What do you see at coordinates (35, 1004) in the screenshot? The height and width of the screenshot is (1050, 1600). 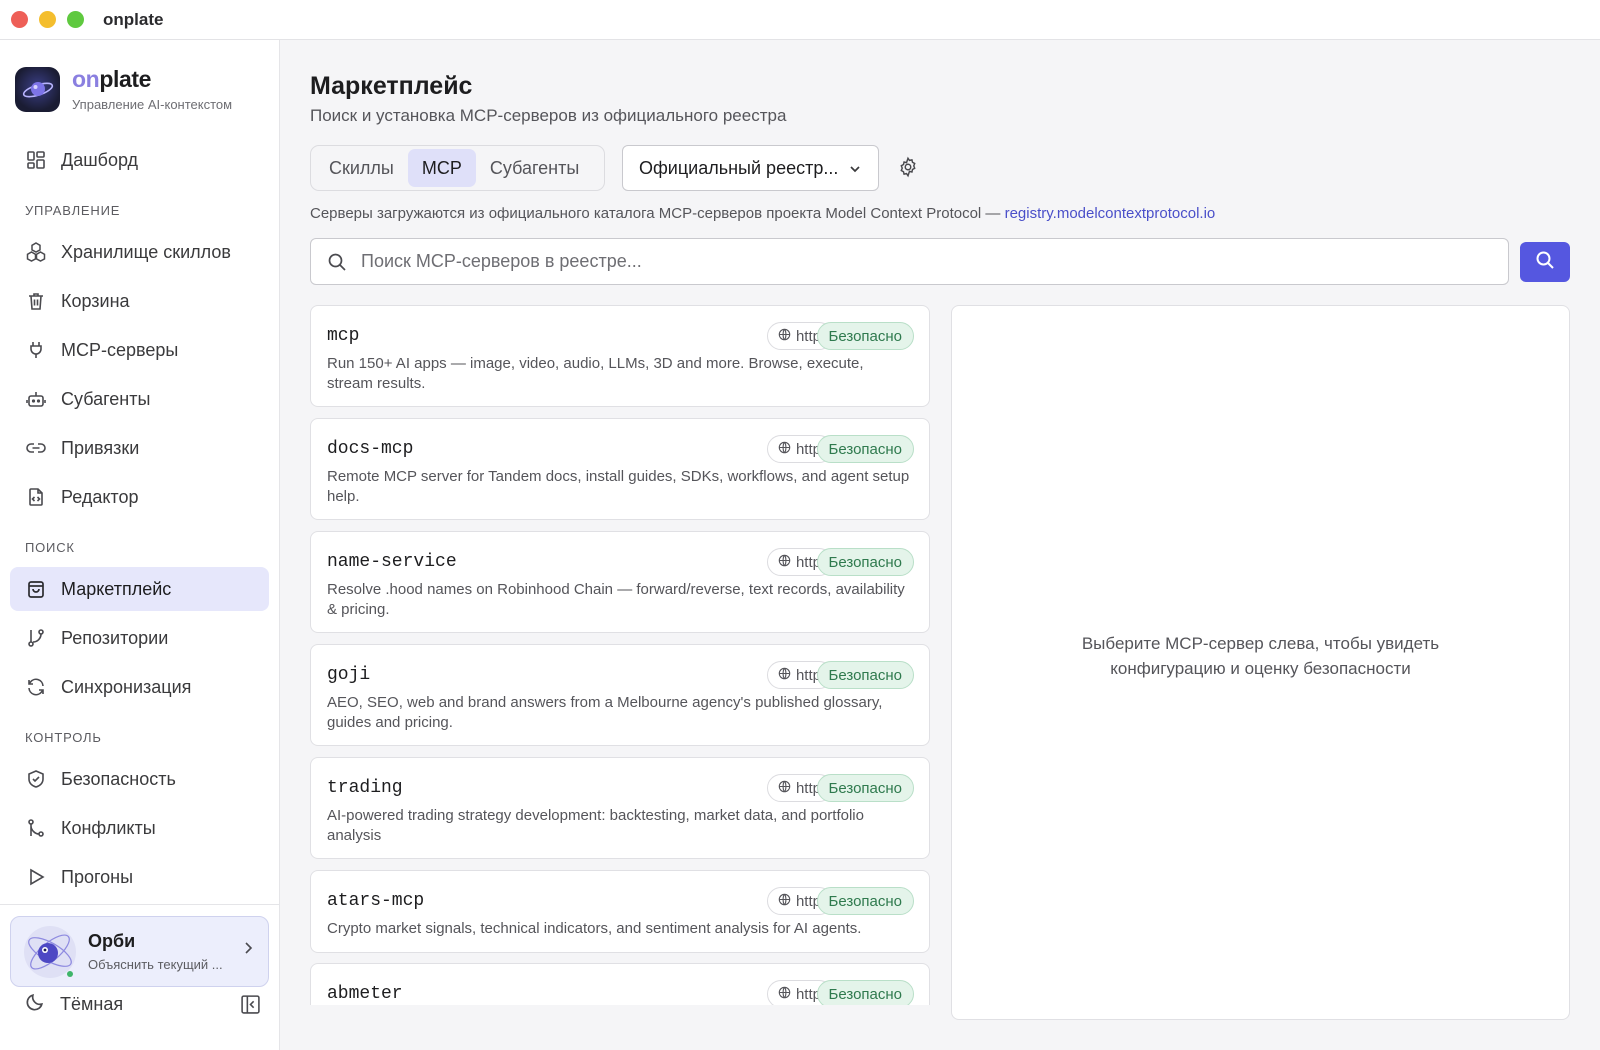 I see `moon-icon` at bounding box center [35, 1004].